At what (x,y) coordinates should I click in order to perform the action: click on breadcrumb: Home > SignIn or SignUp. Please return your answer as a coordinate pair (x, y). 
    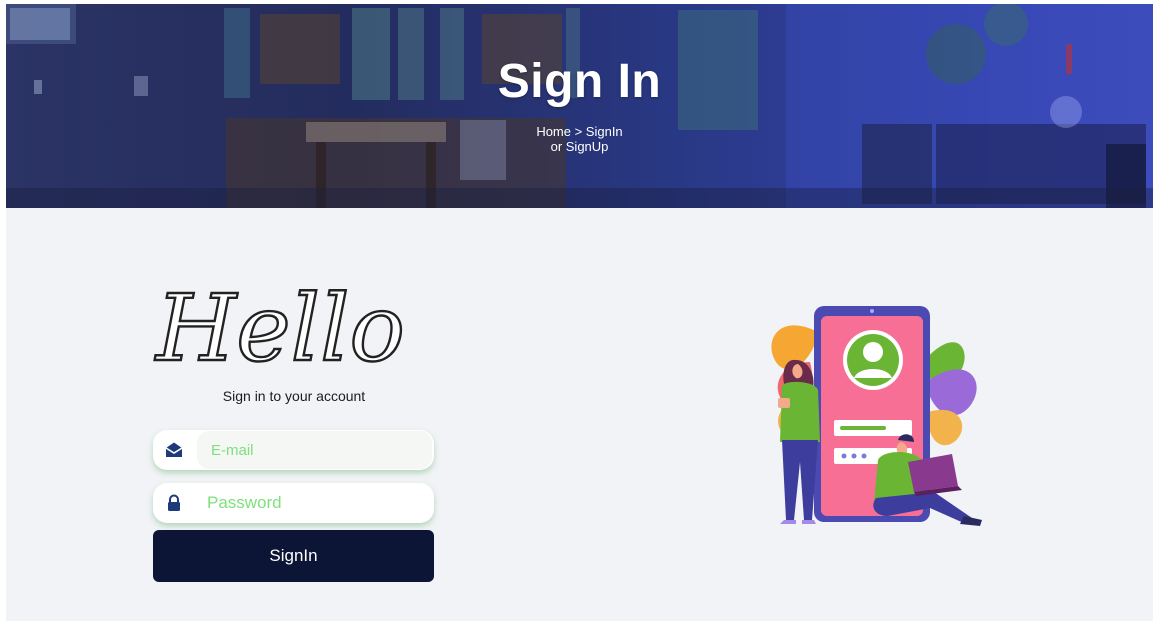
    Looking at the image, I should click on (579, 139).